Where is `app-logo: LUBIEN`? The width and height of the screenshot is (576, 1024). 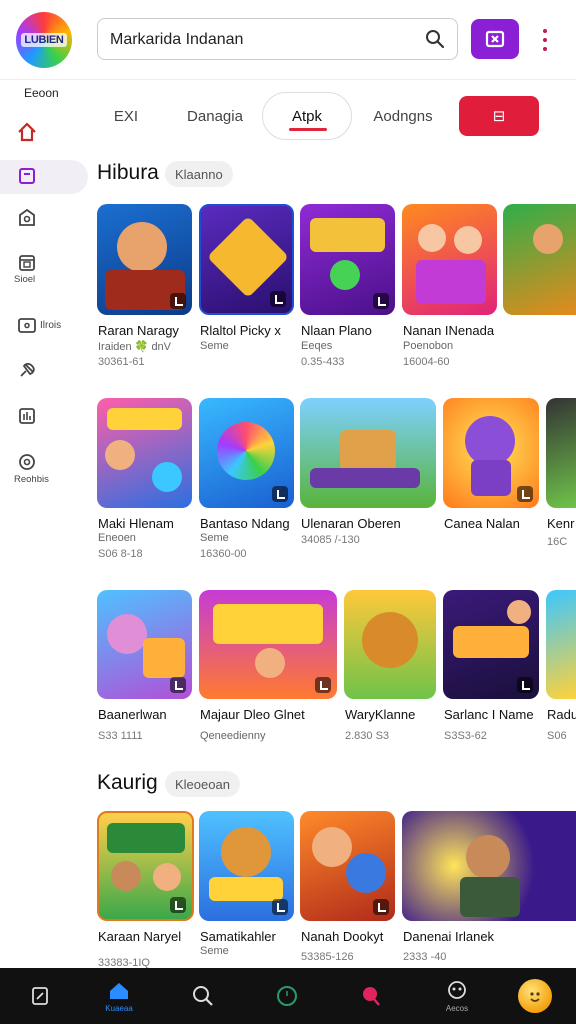
app-logo: LUBIEN is located at coordinates (44, 40).